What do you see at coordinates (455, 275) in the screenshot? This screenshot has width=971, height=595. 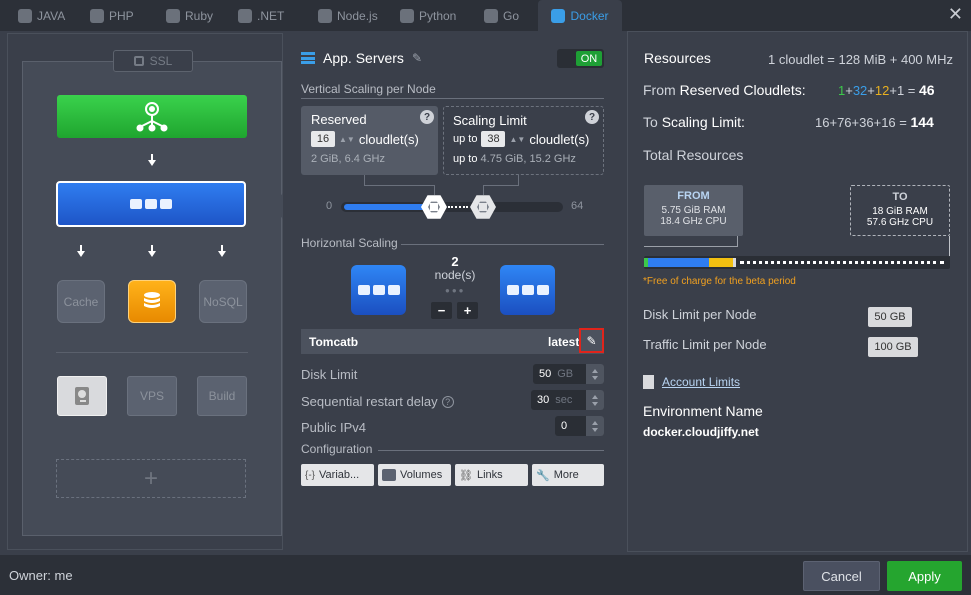 I see `node-label: node(s)` at bounding box center [455, 275].